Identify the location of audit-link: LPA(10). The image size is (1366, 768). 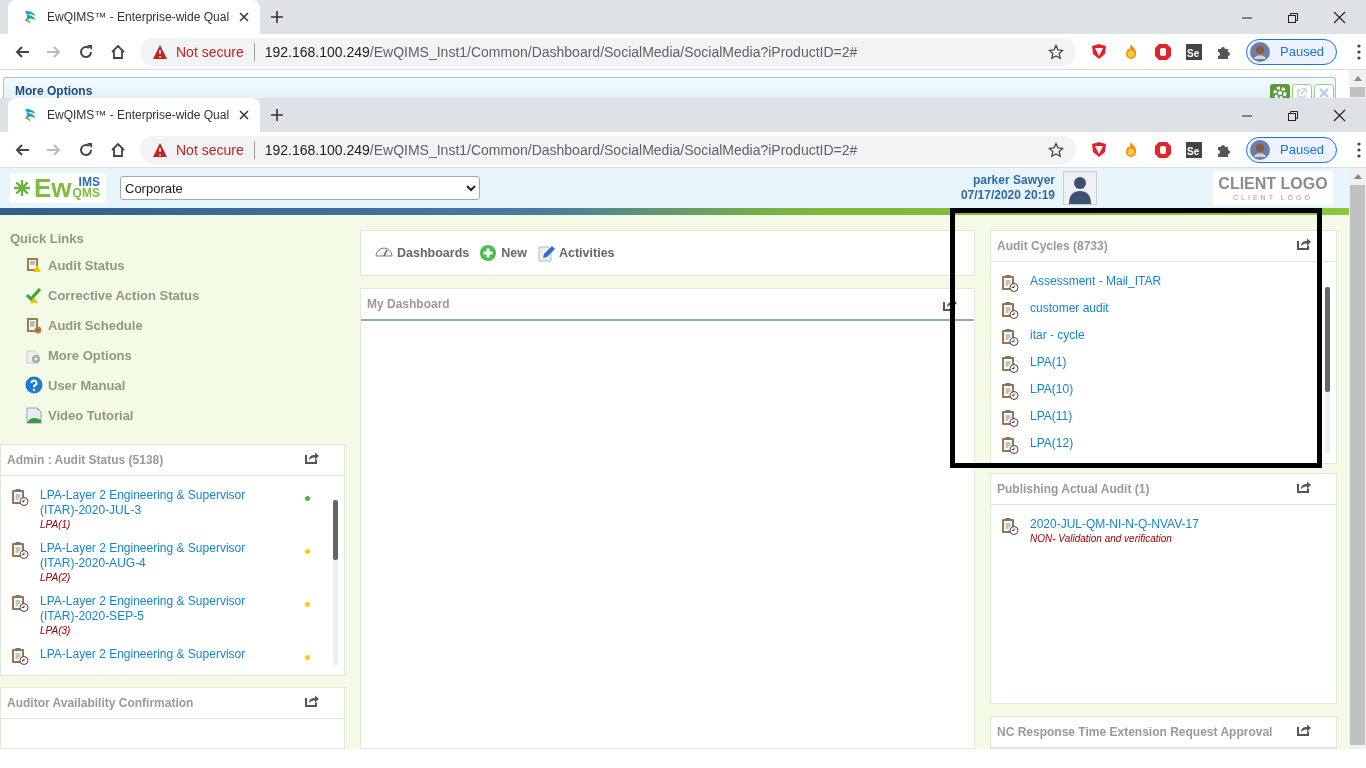
(1052, 389).